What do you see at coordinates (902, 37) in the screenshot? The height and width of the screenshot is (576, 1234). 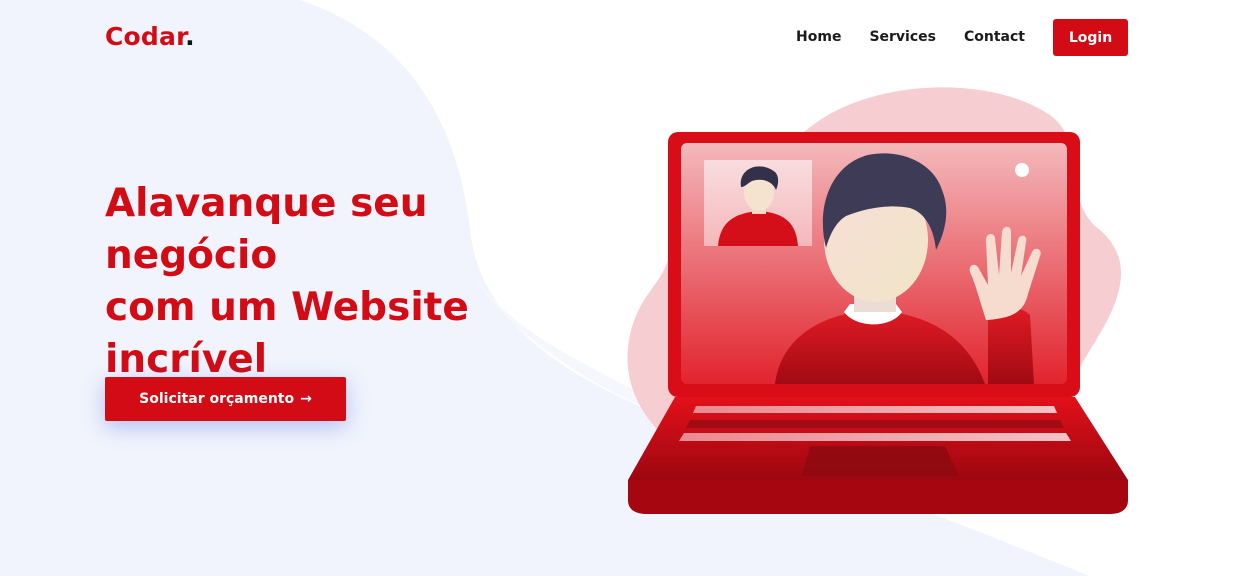 I see `nav-link-services: Services` at bounding box center [902, 37].